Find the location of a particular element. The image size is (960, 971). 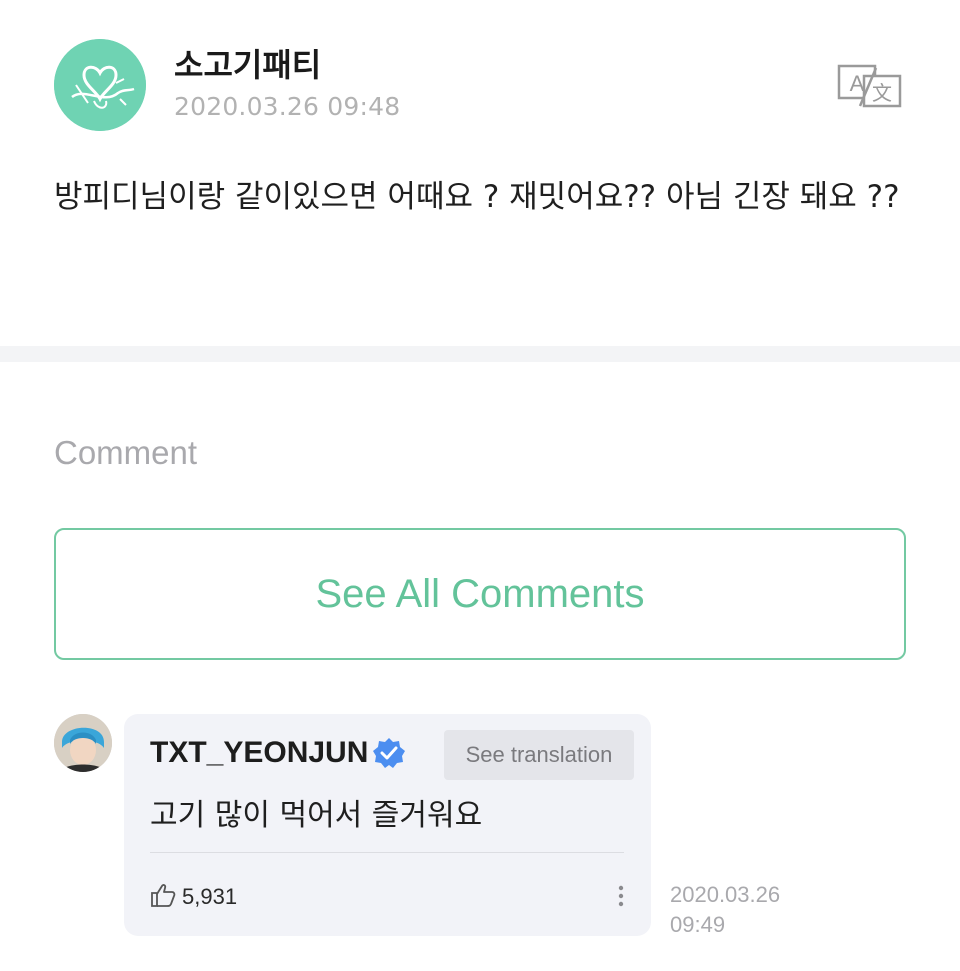

post-author-avatar is located at coordinates (100, 85).